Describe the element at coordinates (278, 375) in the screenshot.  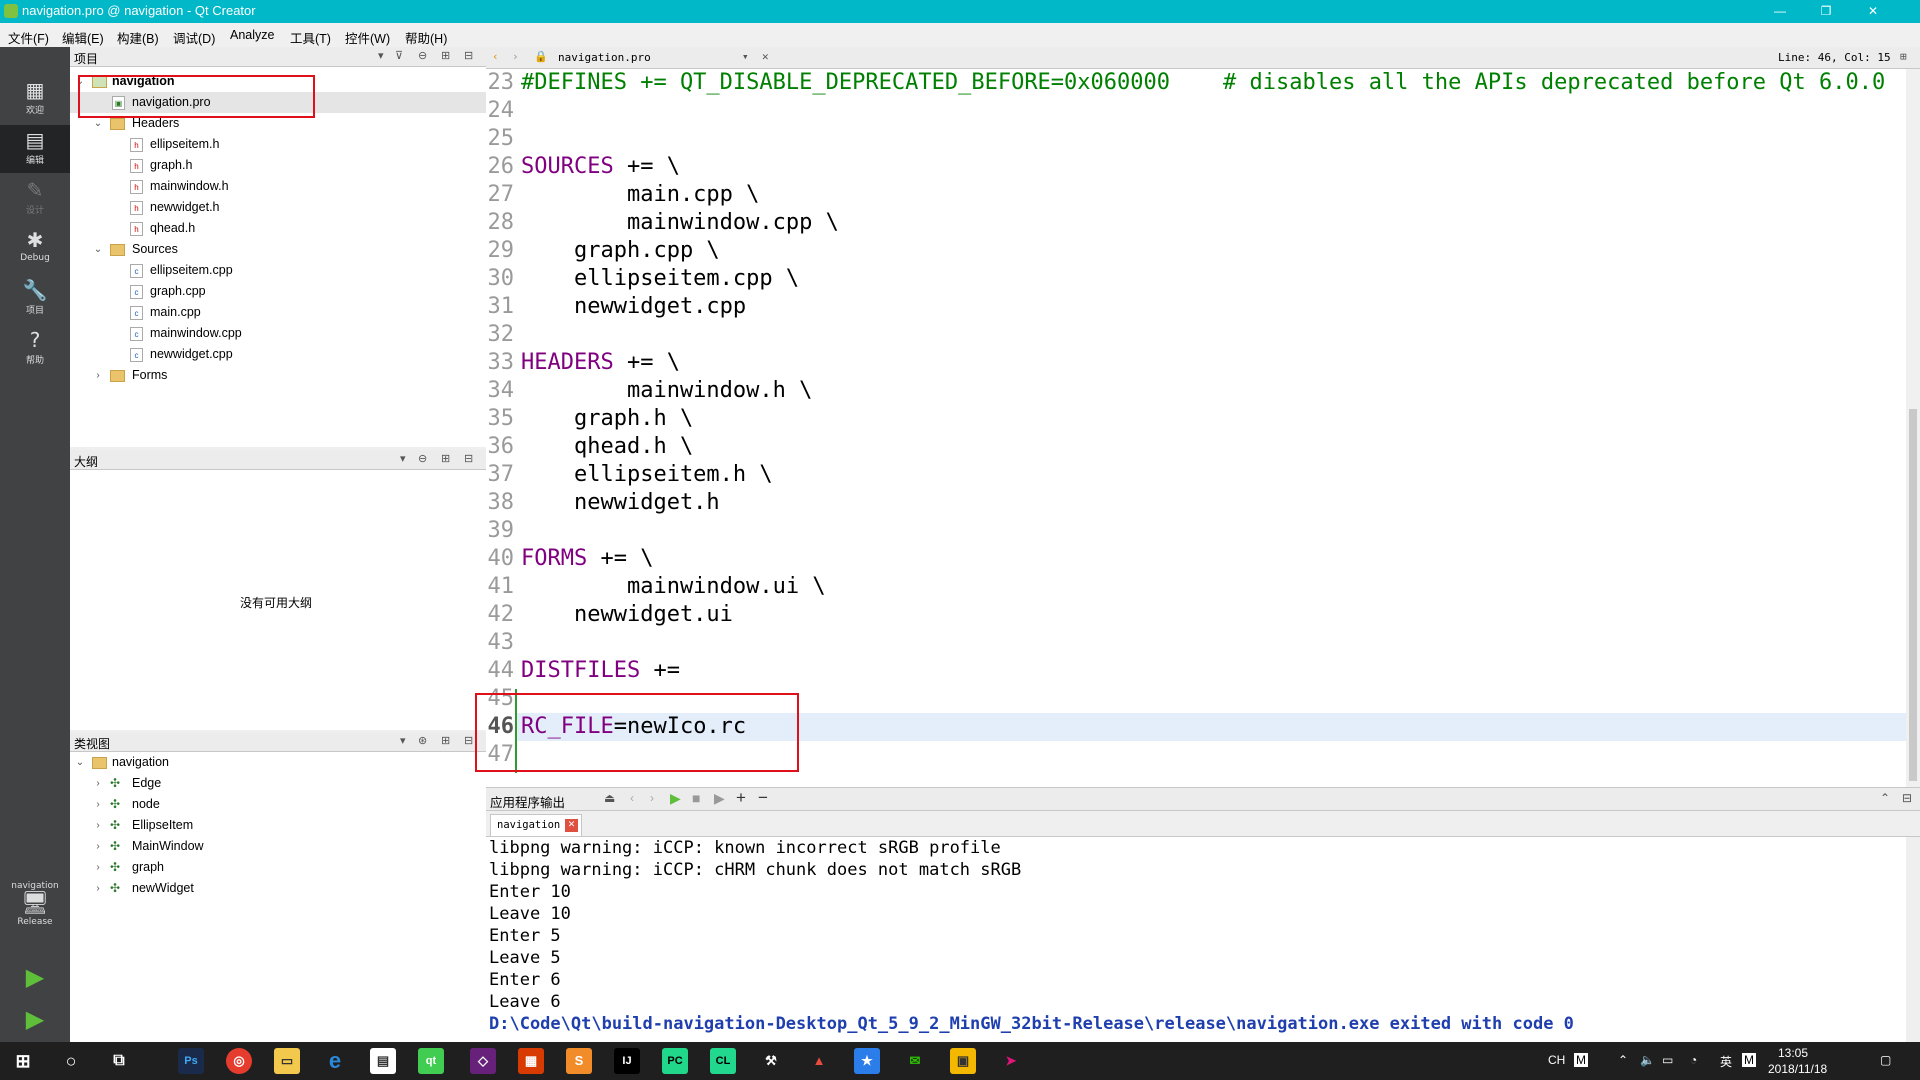
I see `tree-folder-forms: › Forms` at that location.